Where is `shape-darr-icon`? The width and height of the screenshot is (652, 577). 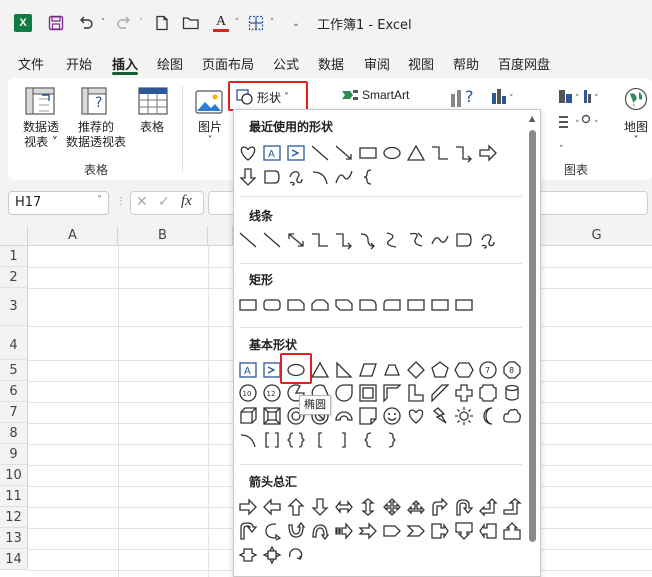
shape-darr-icon is located at coordinates (320, 507).